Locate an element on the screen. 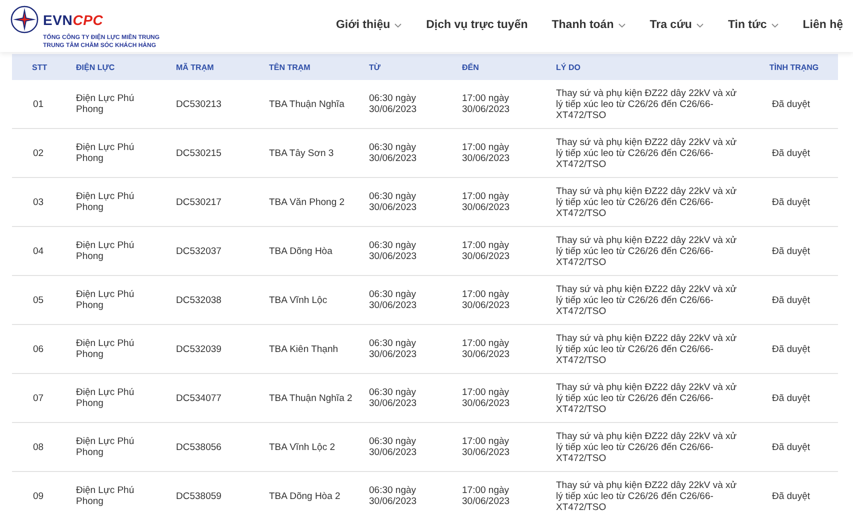  station-code-cell-text: DC530217 is located at coordinates (199, 202).